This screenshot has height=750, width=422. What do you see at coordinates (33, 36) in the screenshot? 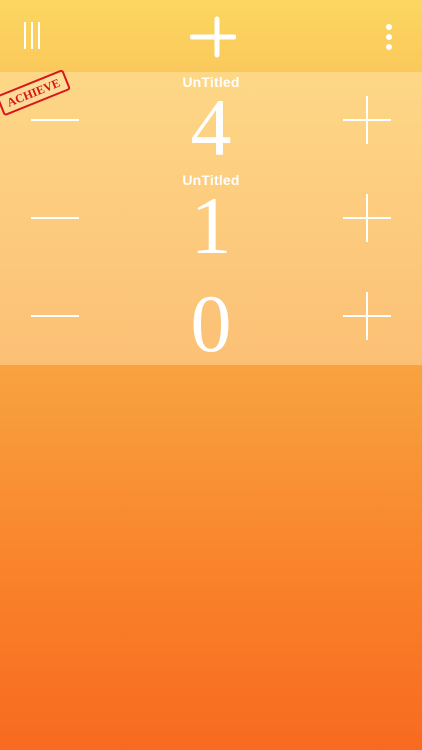
I see `menu-icon` at bounding box center [33, 36].